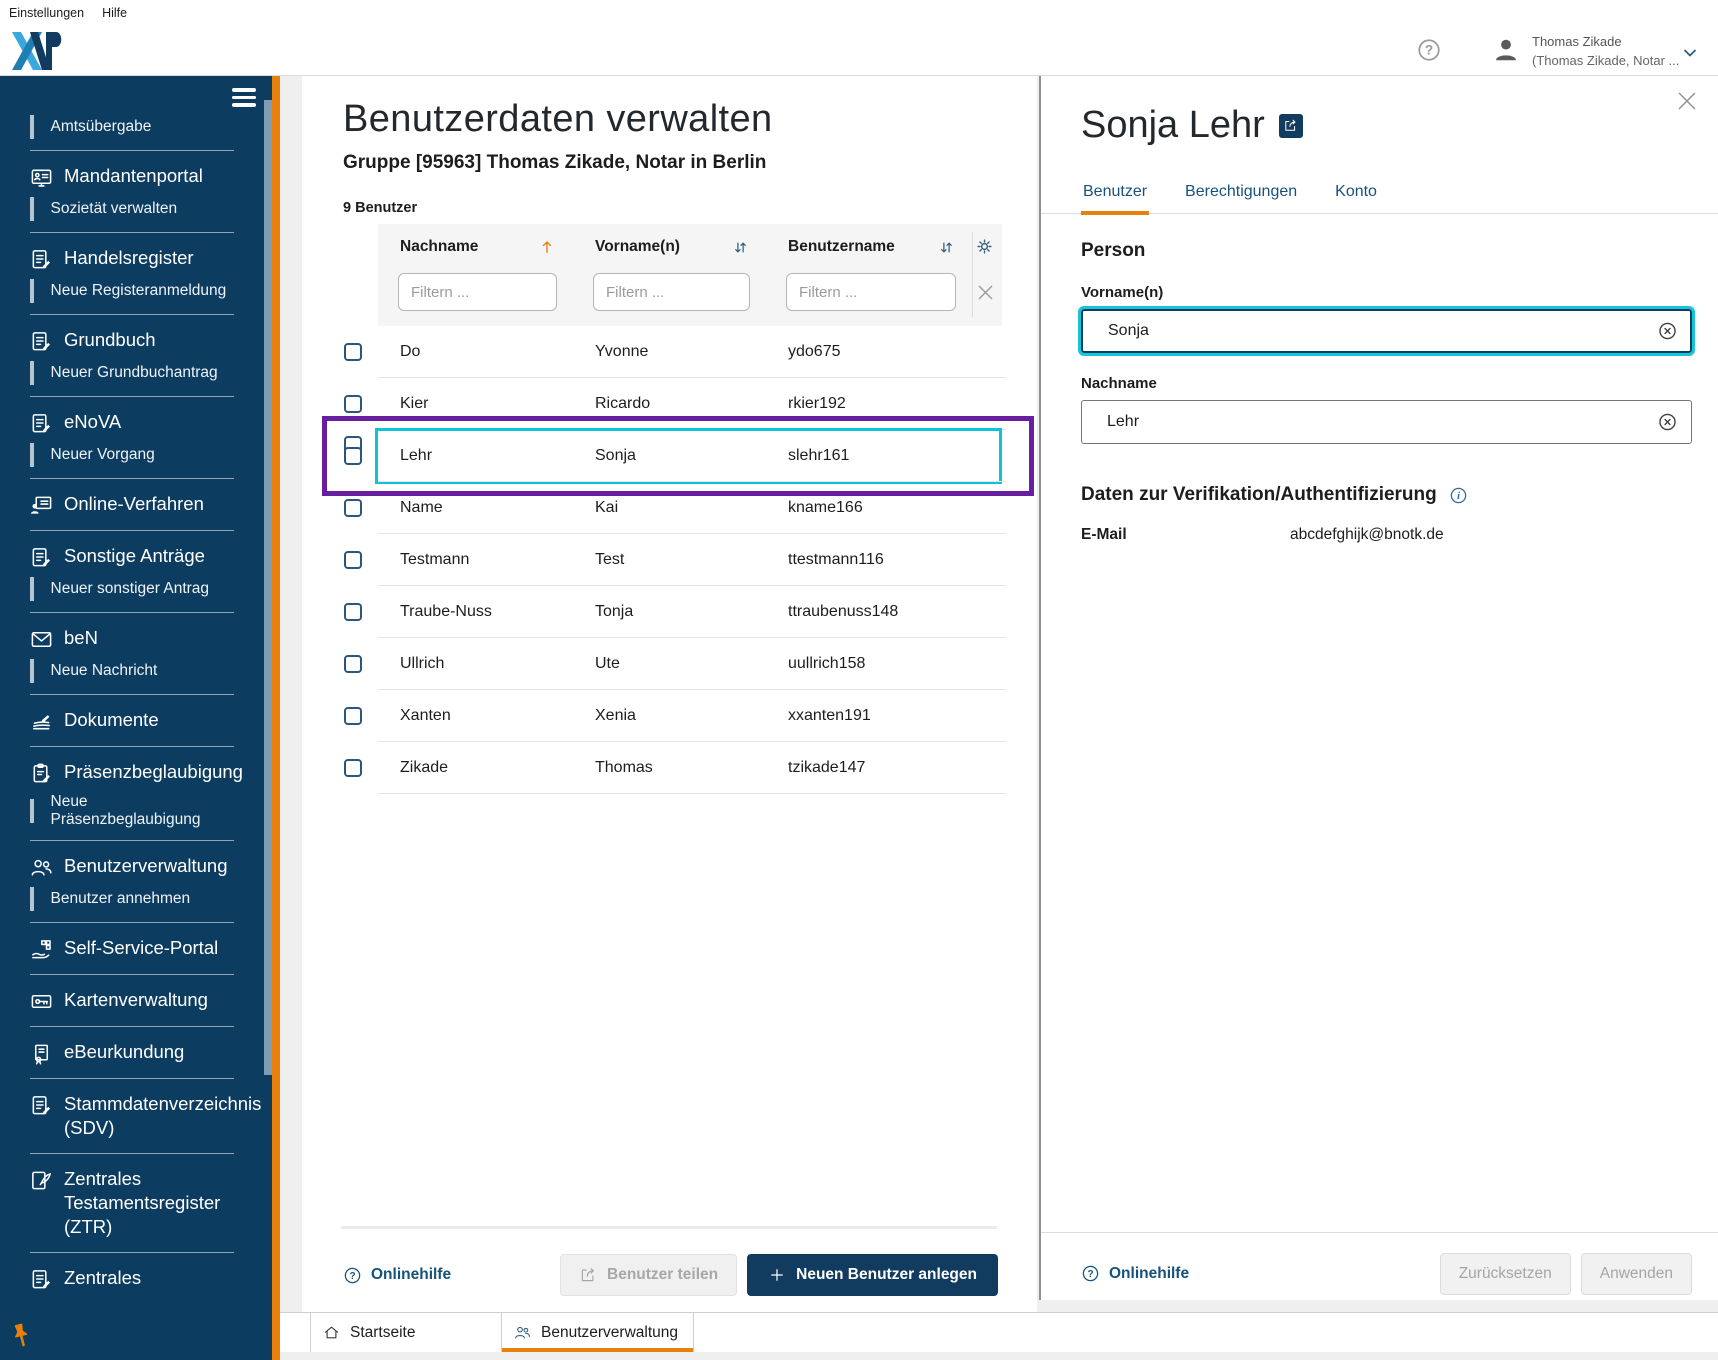  What do you see at coordinates (984, 246) in the screenshot?
I see `gear-icon` at bounding box center [984, 246].